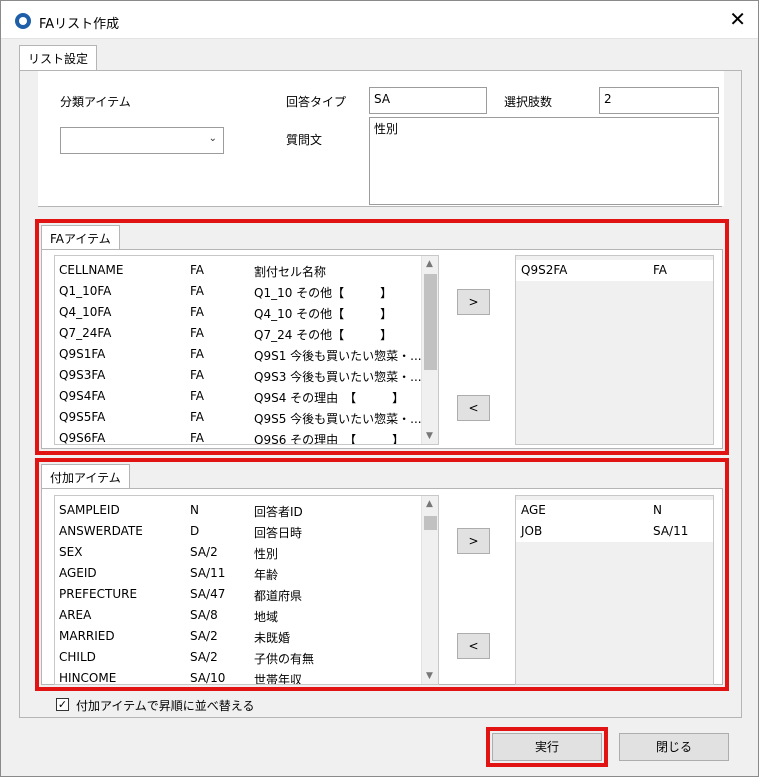 The height and width of the screenshot is (777, 759). I want to click on chevron-down-icon: ⌄, so click(212, 138).